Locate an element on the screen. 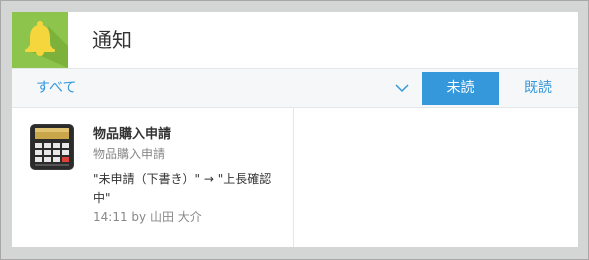  notification-by: by is located at coordinates (139, 217).